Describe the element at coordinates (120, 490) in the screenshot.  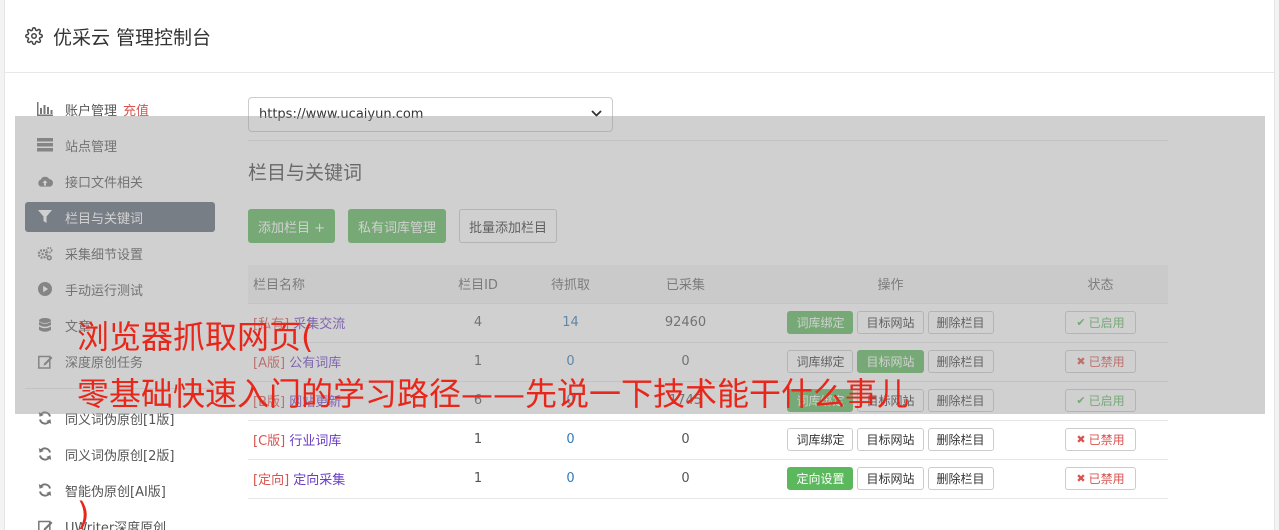
I see `sidebar-item-ai-original: 智能伪原创[AI版]` at that location.